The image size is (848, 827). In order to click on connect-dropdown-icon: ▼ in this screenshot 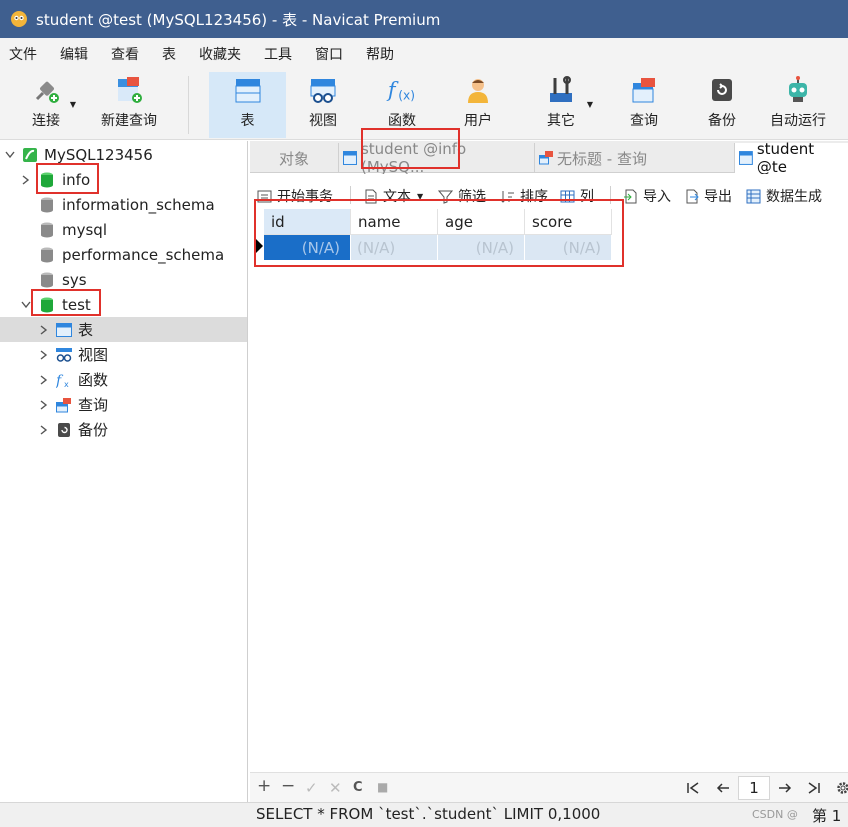, I will do `click(73, 104)`.